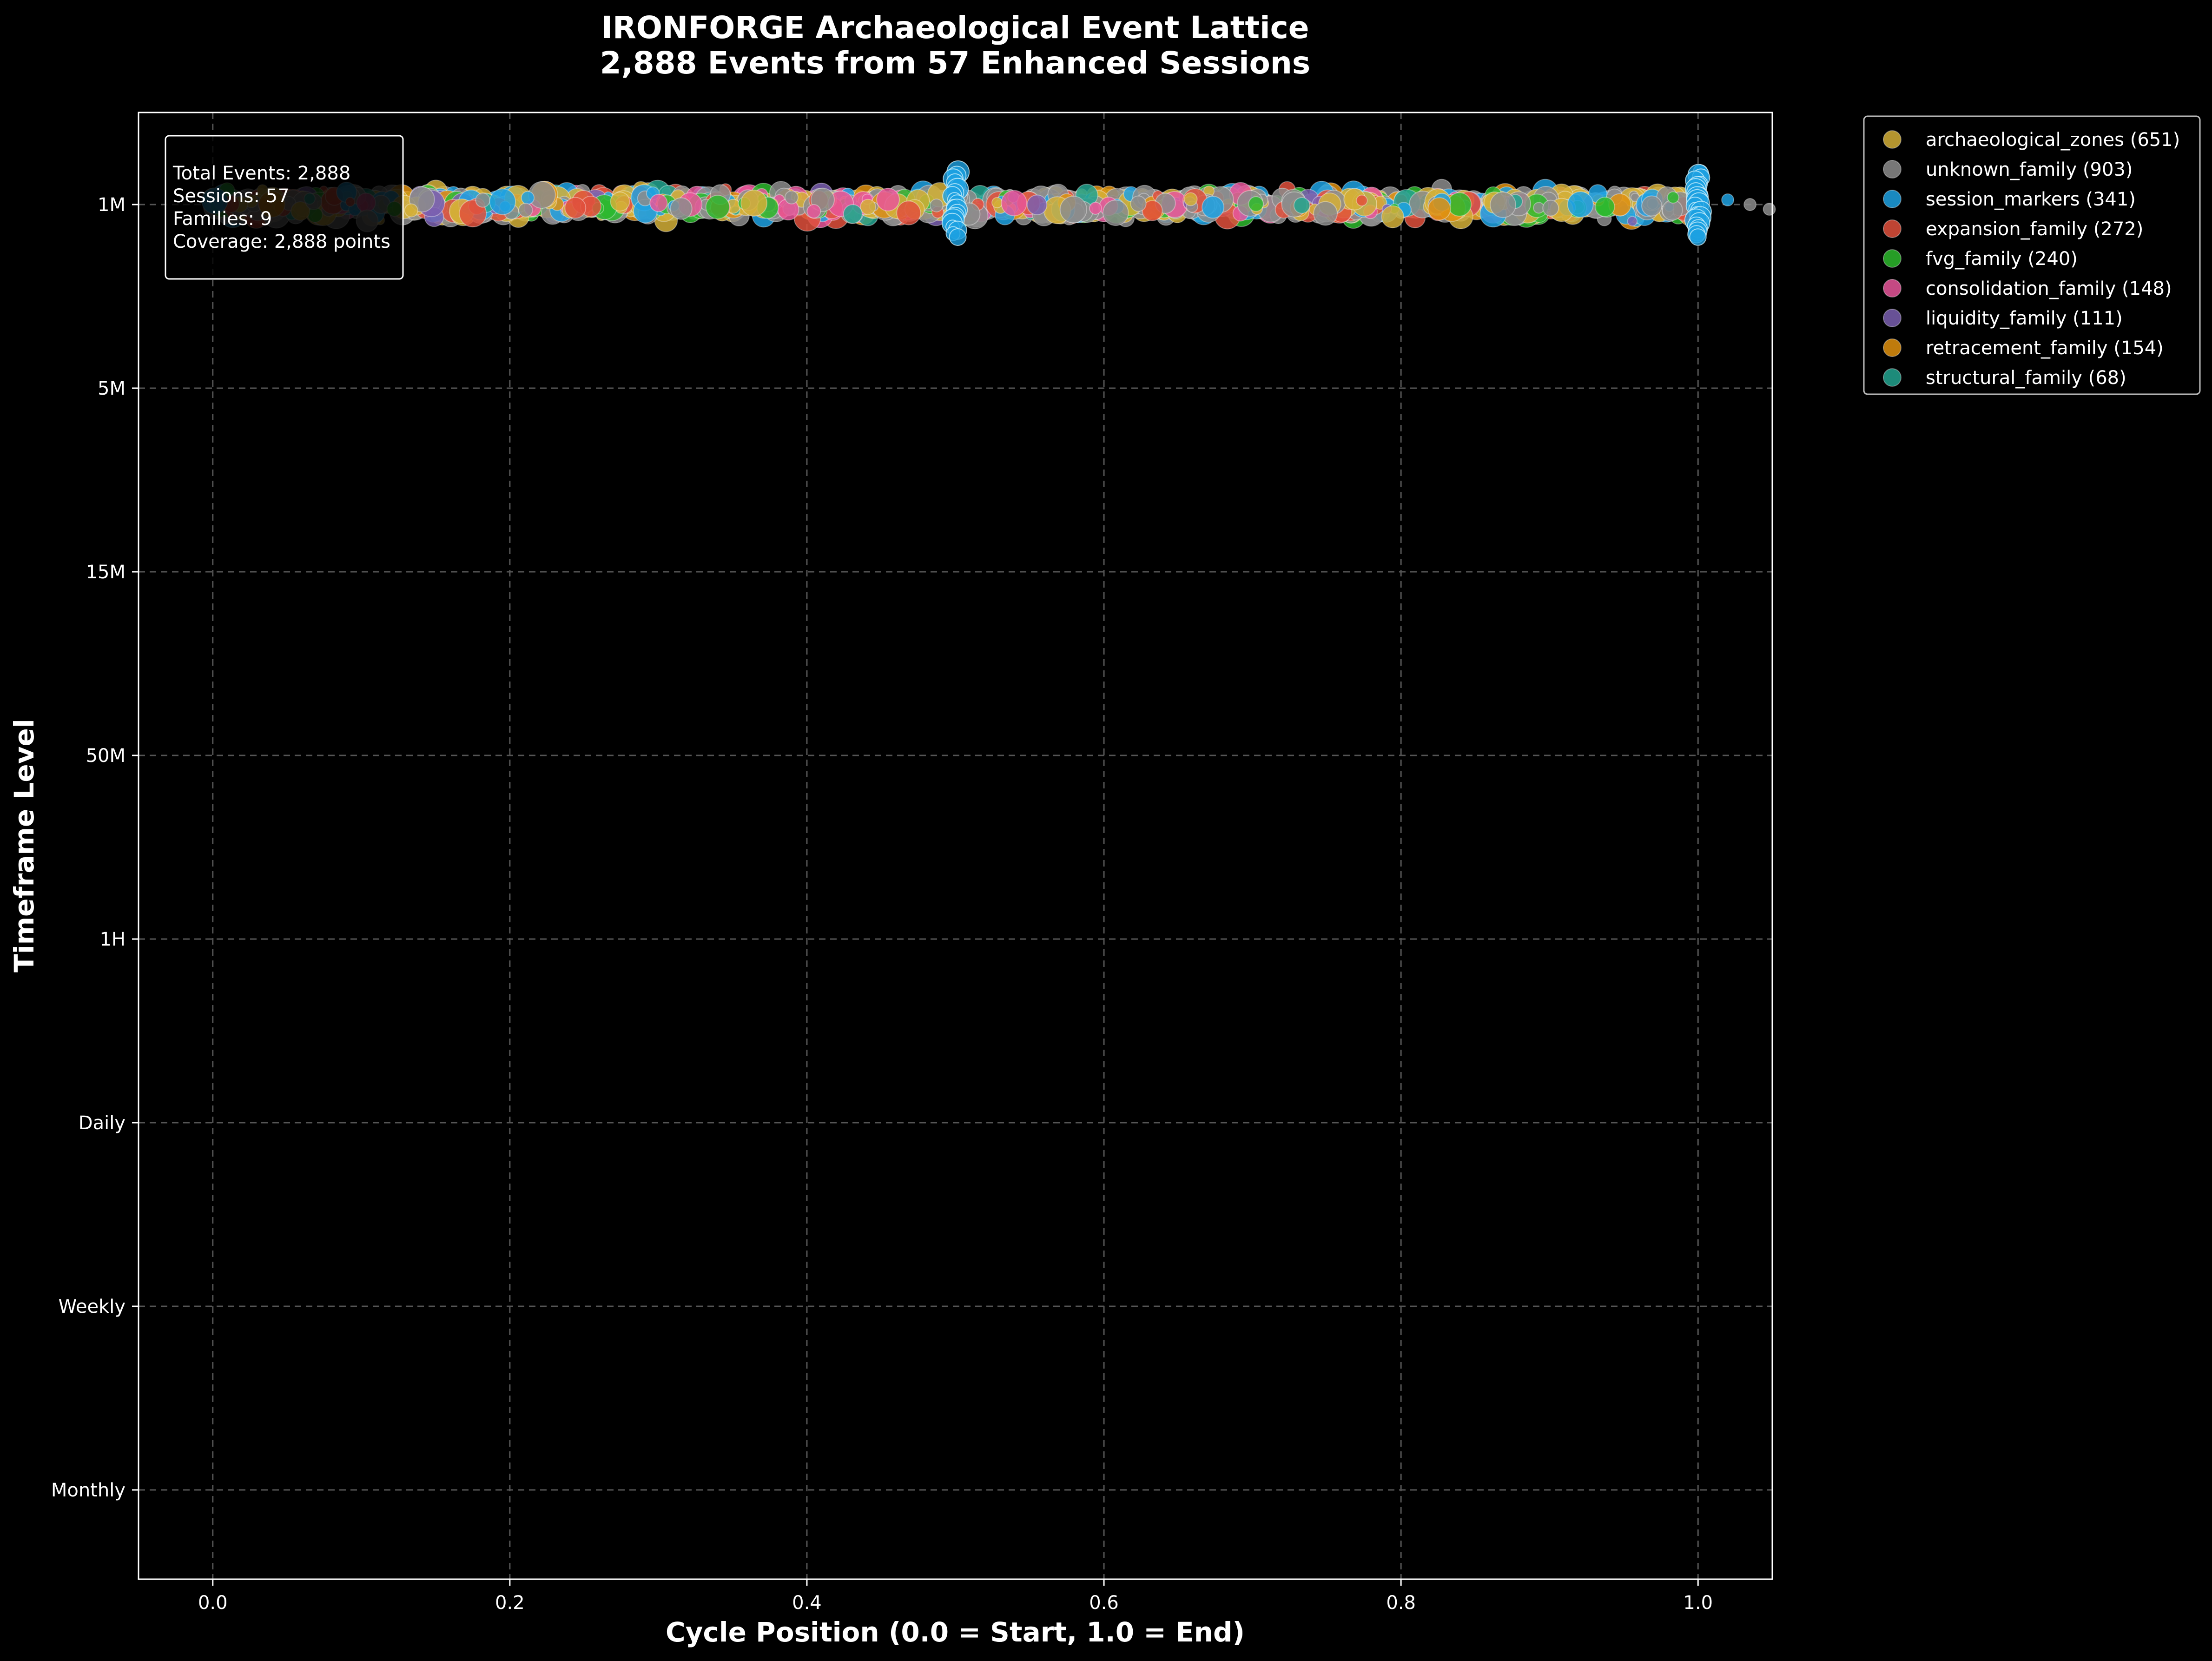 This screenshot has height=1661, width=2212. What do you see at coordinates (112, 940) in the screenshot?
I see `y-tick-label: 1H` at bounding box center [112, 940].